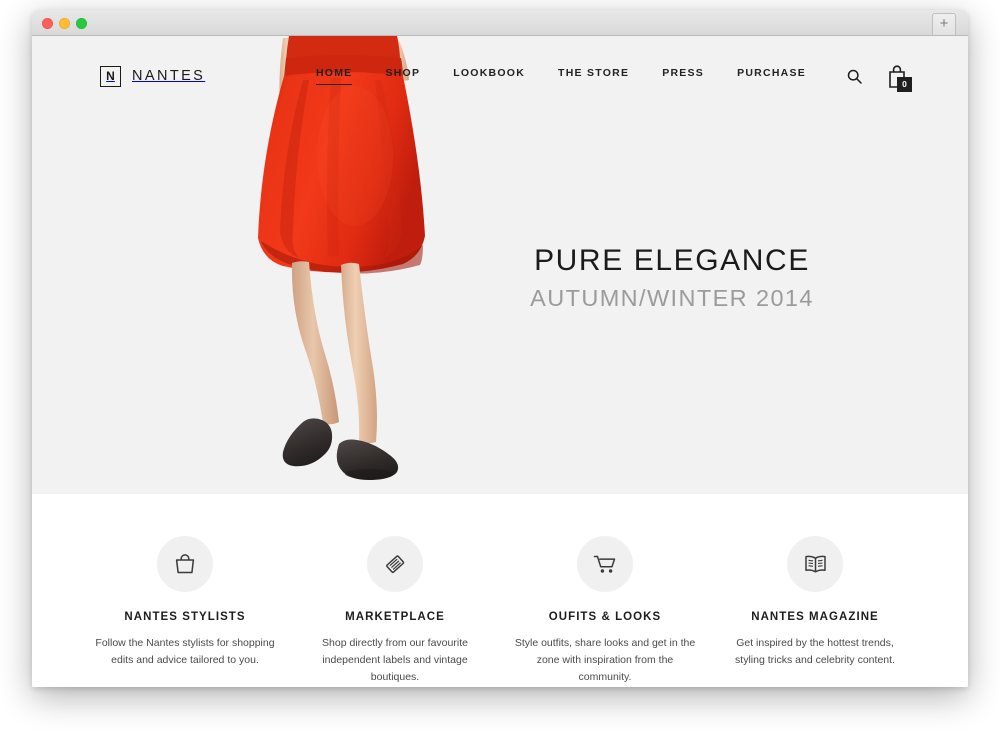 Image resolution: width=1000 pixels, height=737 pixels. I want to click on handbag-icon, so click(185, 564).